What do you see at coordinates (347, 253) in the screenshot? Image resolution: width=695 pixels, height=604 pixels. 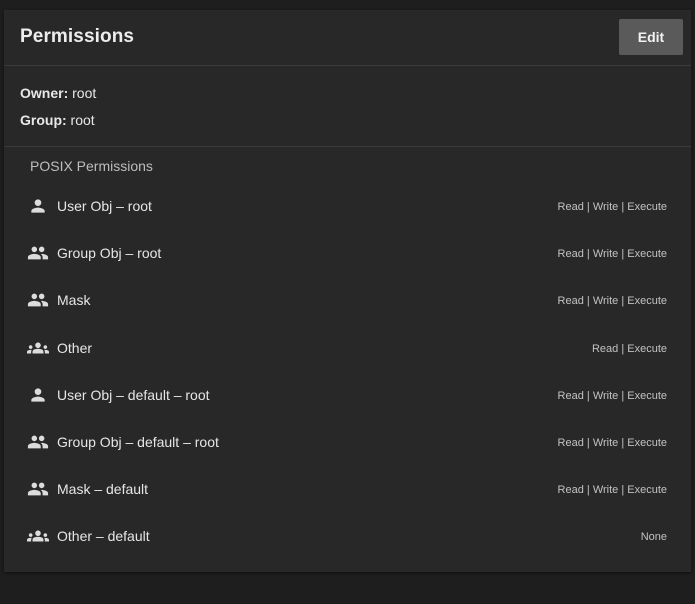 I see `permission-row: Group Obj – root Read | Write | Execute` at bounding box center [347, 253].